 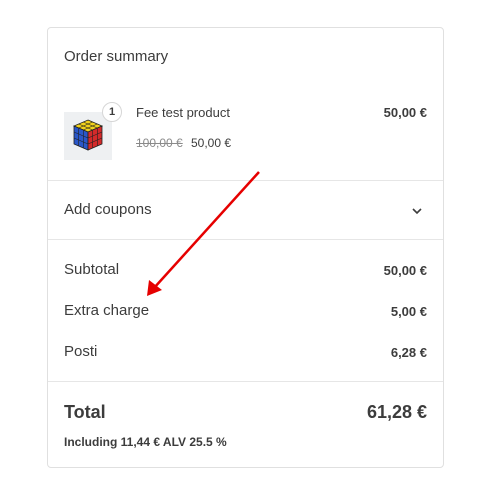 What do you see at coordinates (107, 310) in the screenshot?
I see `extra-charge-label: Extra charge` at bounding box center [107, 310].